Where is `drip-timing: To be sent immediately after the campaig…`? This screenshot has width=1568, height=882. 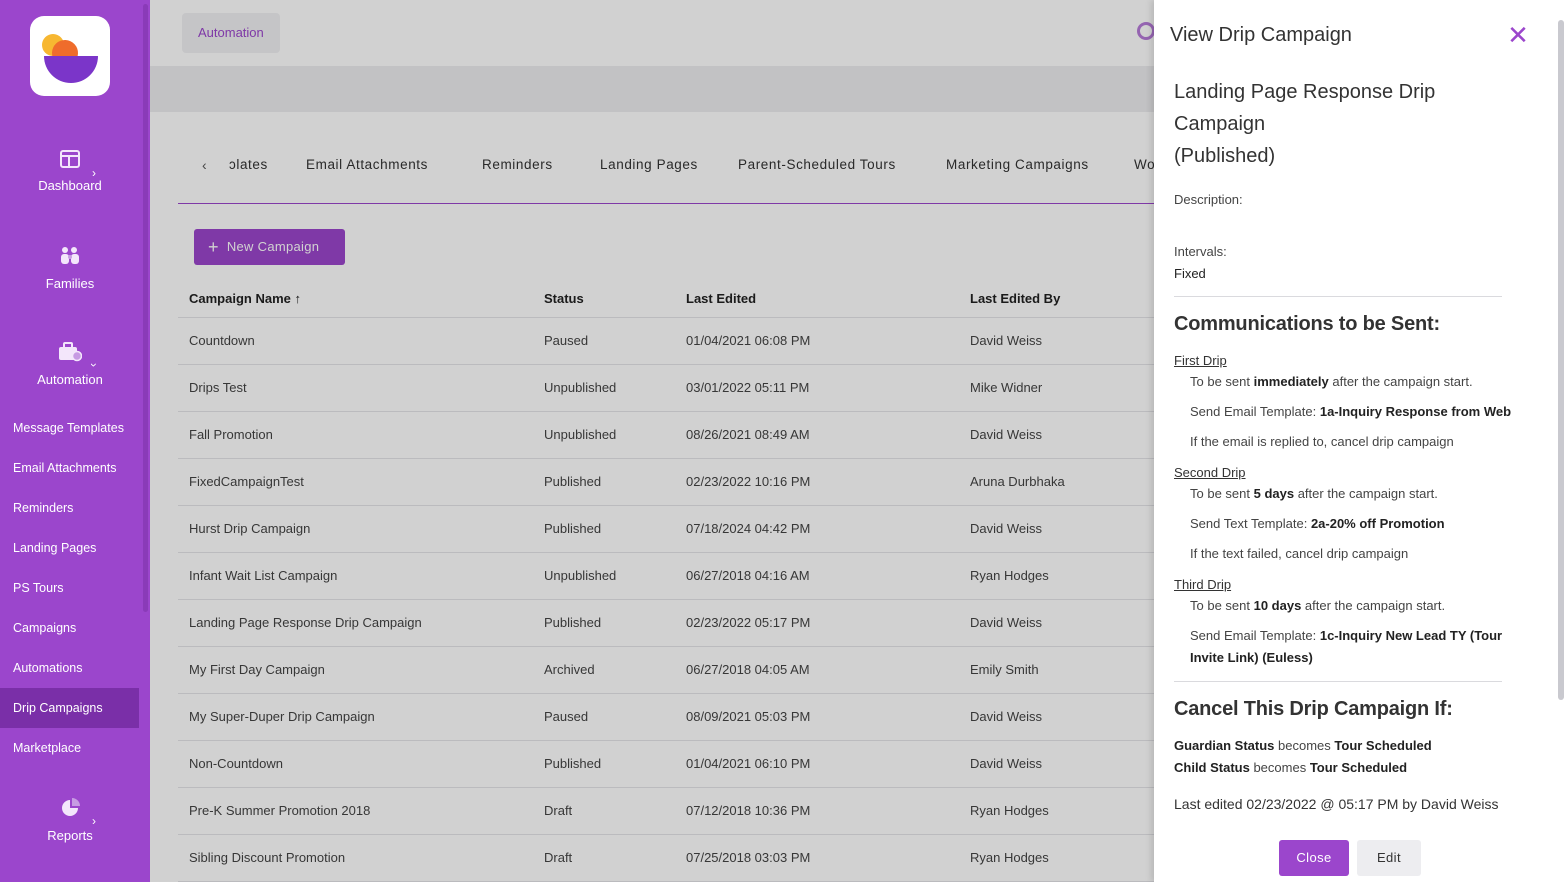
drip-timing: To be sent immediately after the campaig… is located at coordinates (1331, 381).